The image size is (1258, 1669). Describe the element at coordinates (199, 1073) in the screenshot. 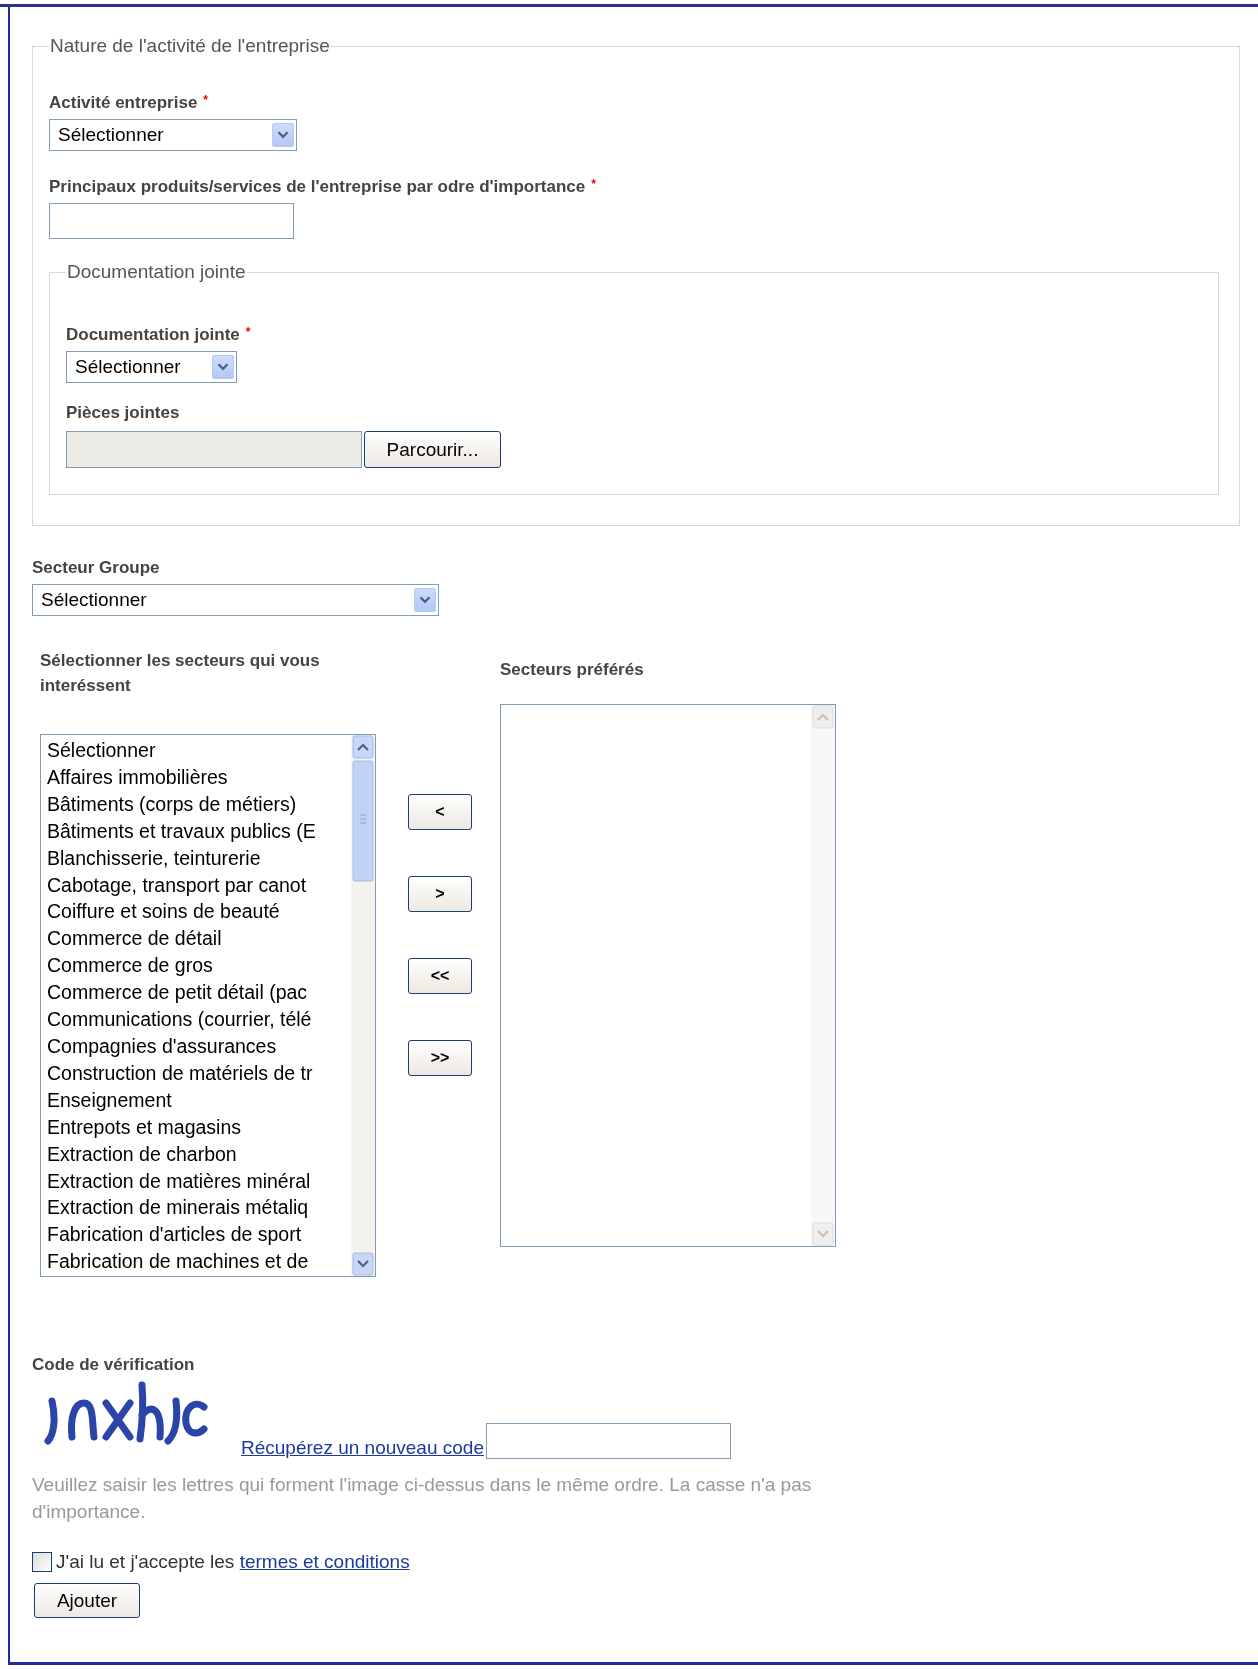

I see `list-option: Construction de matériels de tr` at that location.